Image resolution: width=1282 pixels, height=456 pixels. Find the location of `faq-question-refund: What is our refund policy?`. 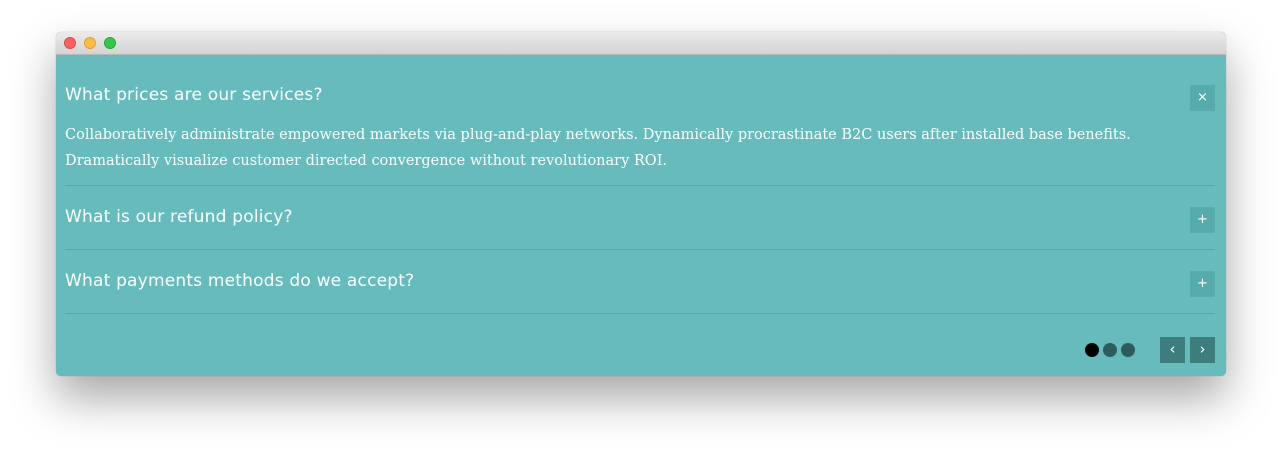

faq-question-refund: What is our refund policy? is located at coordinates (179, 217).